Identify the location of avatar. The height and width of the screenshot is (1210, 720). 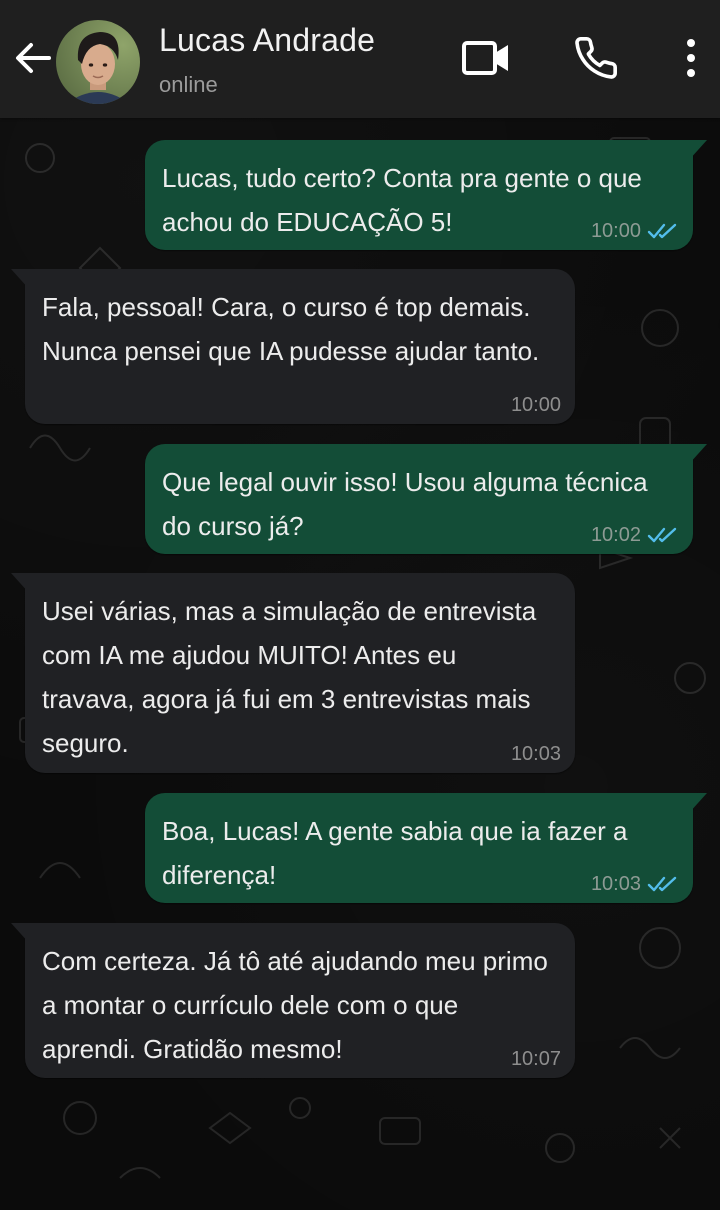
(98, 62).